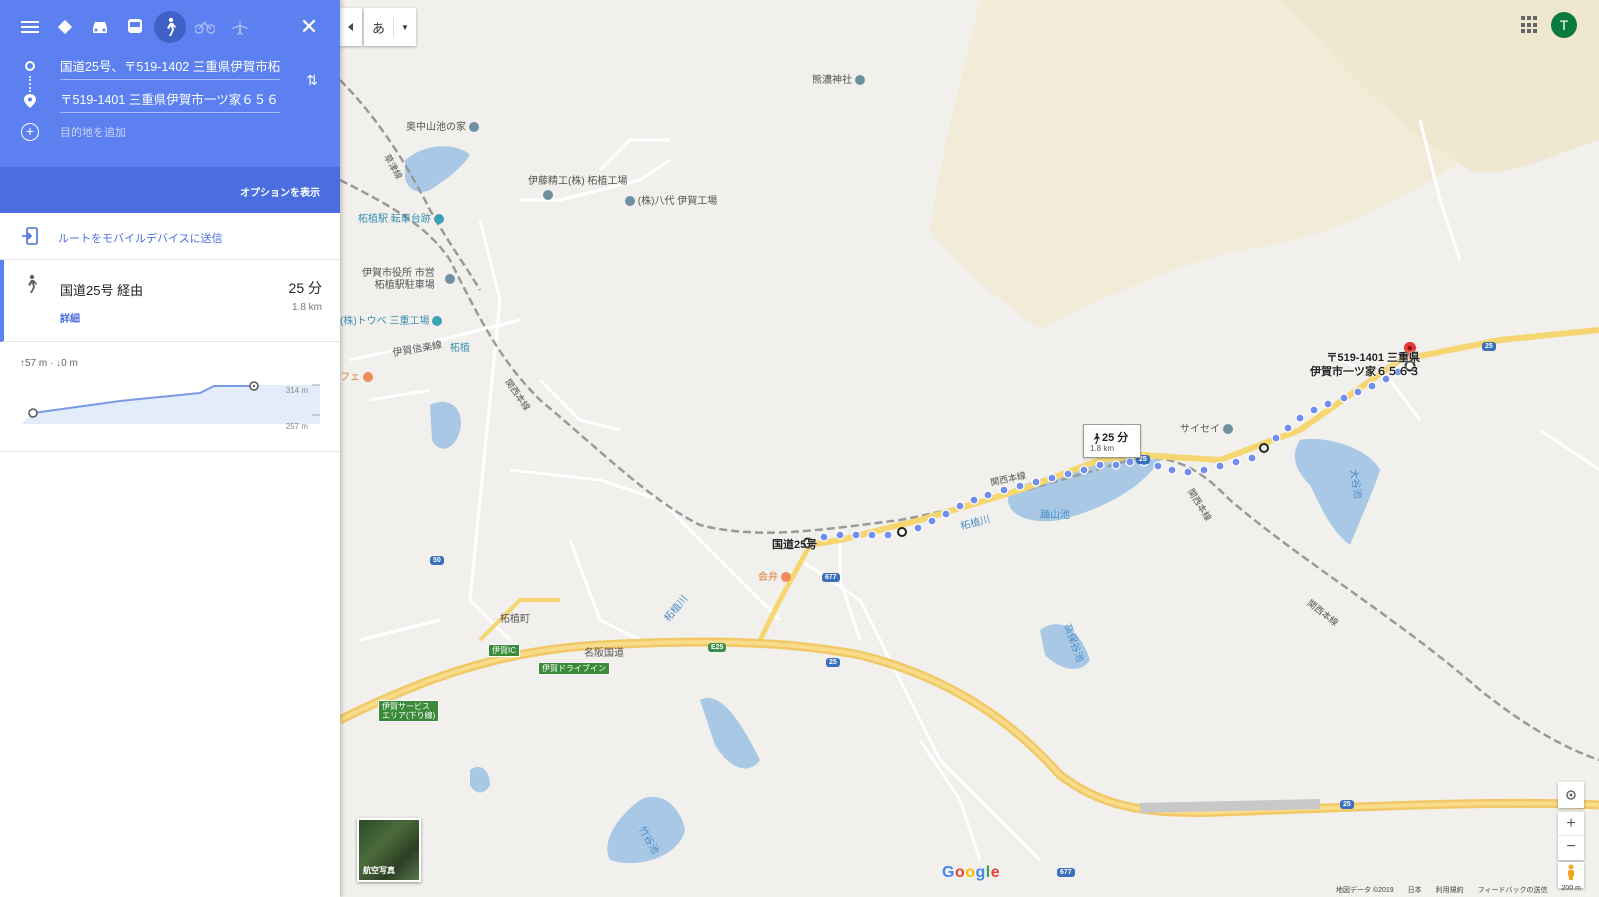 Image resolution: width=1599 pixels, height=897 pixels. I want to click on region-link: 日本, so click(1415, 890).